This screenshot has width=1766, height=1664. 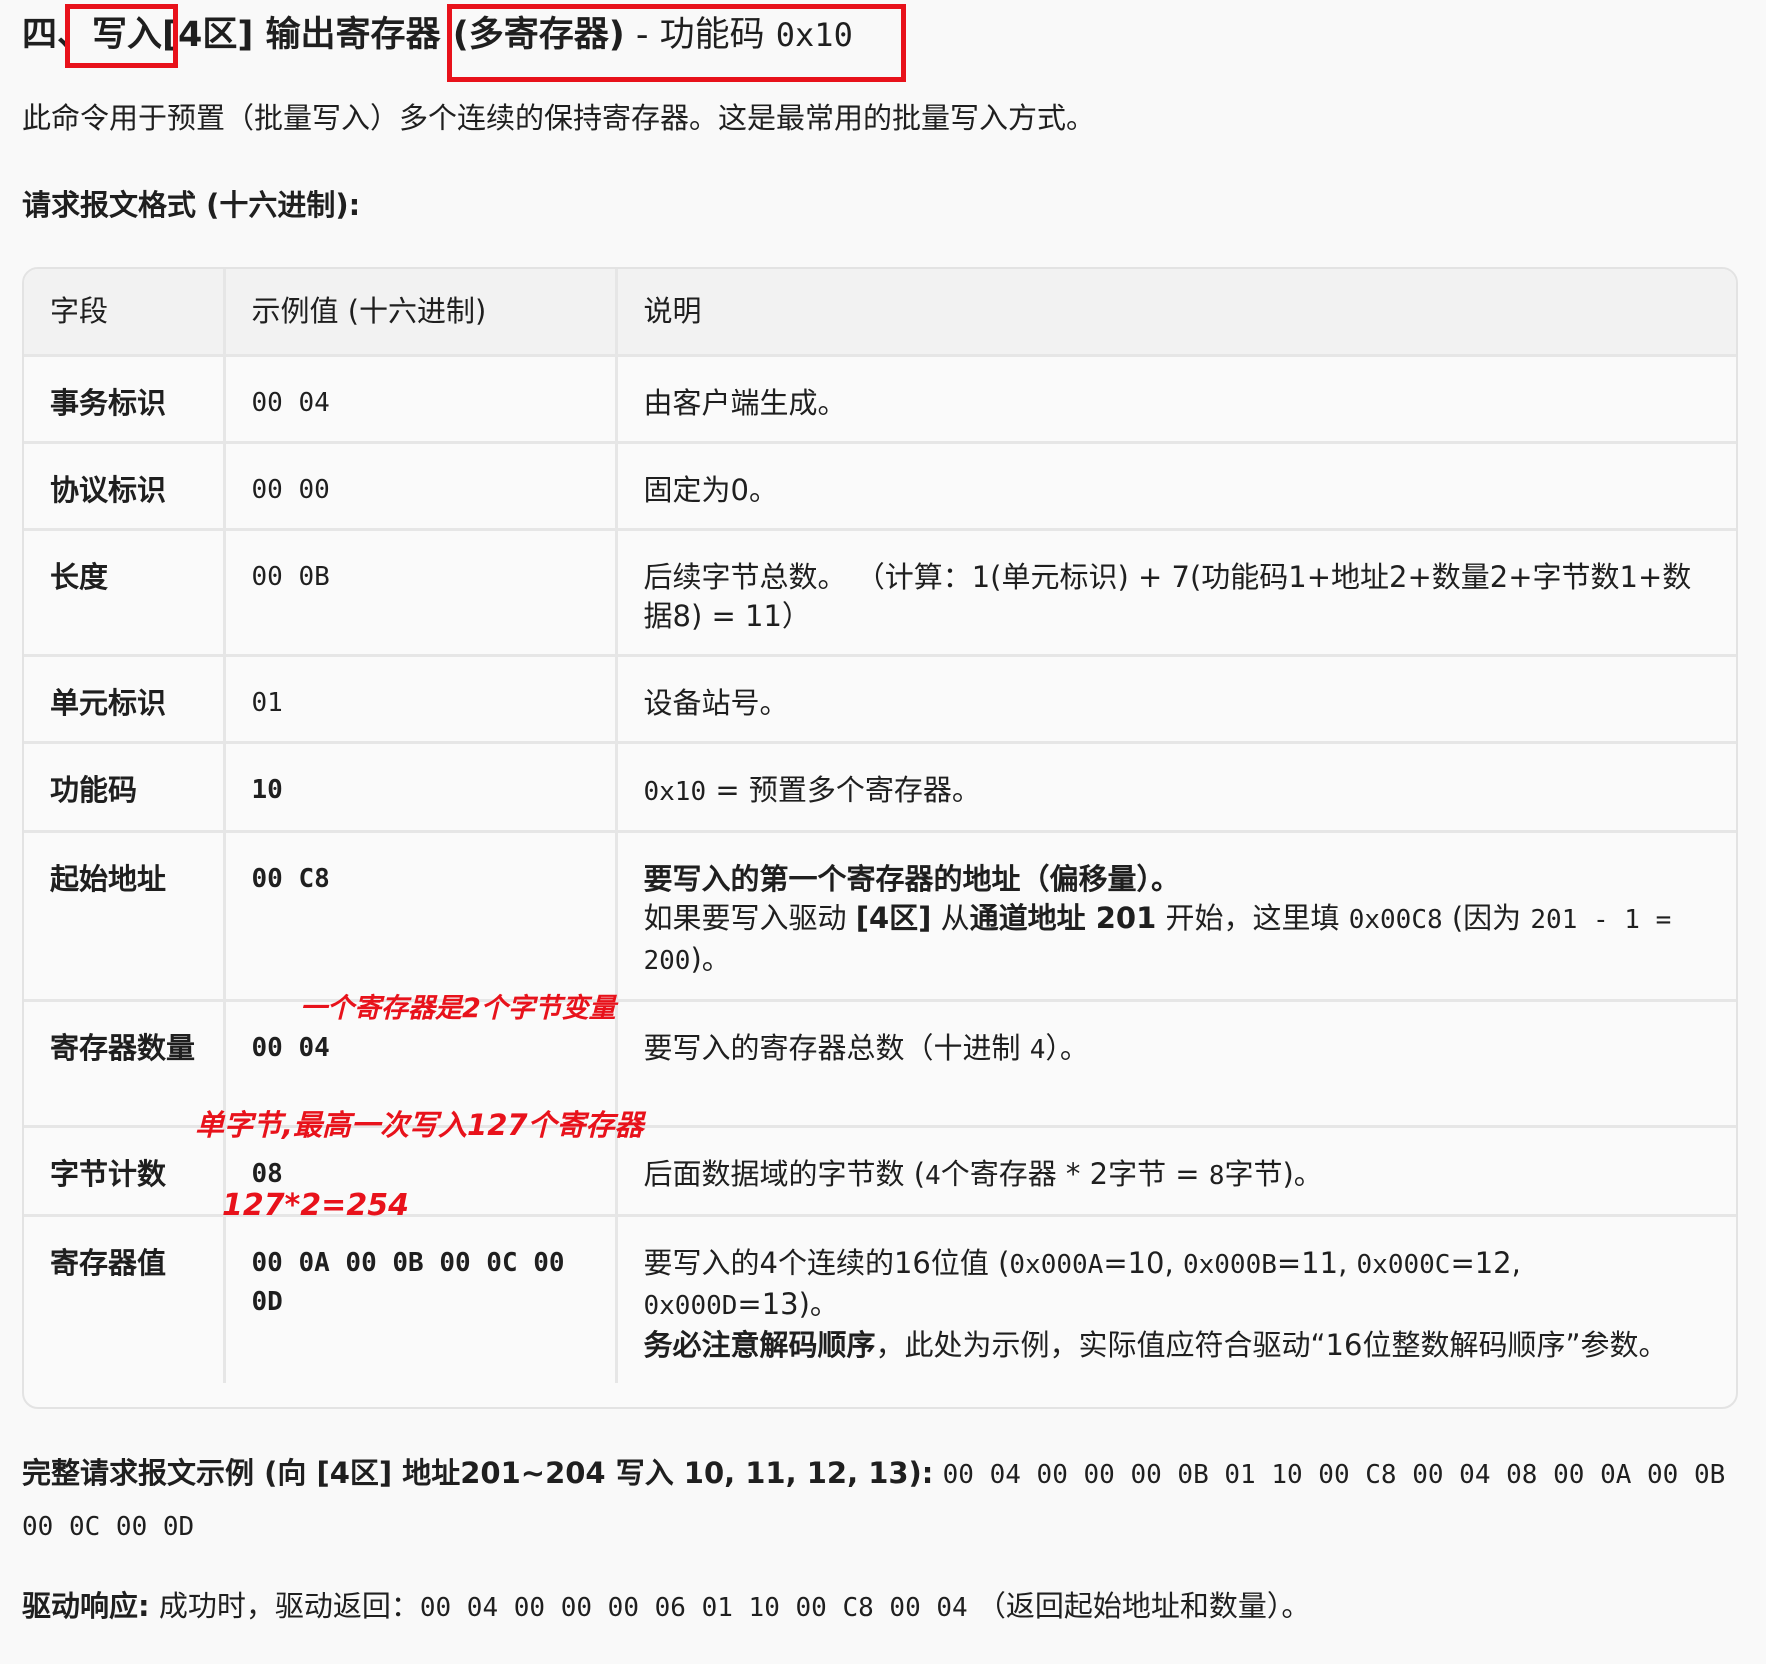 What do you see at coordinates (1067, 1047) in the screenshot?
I see `desc-text: ）。` at bounding box center [1067, 1047].